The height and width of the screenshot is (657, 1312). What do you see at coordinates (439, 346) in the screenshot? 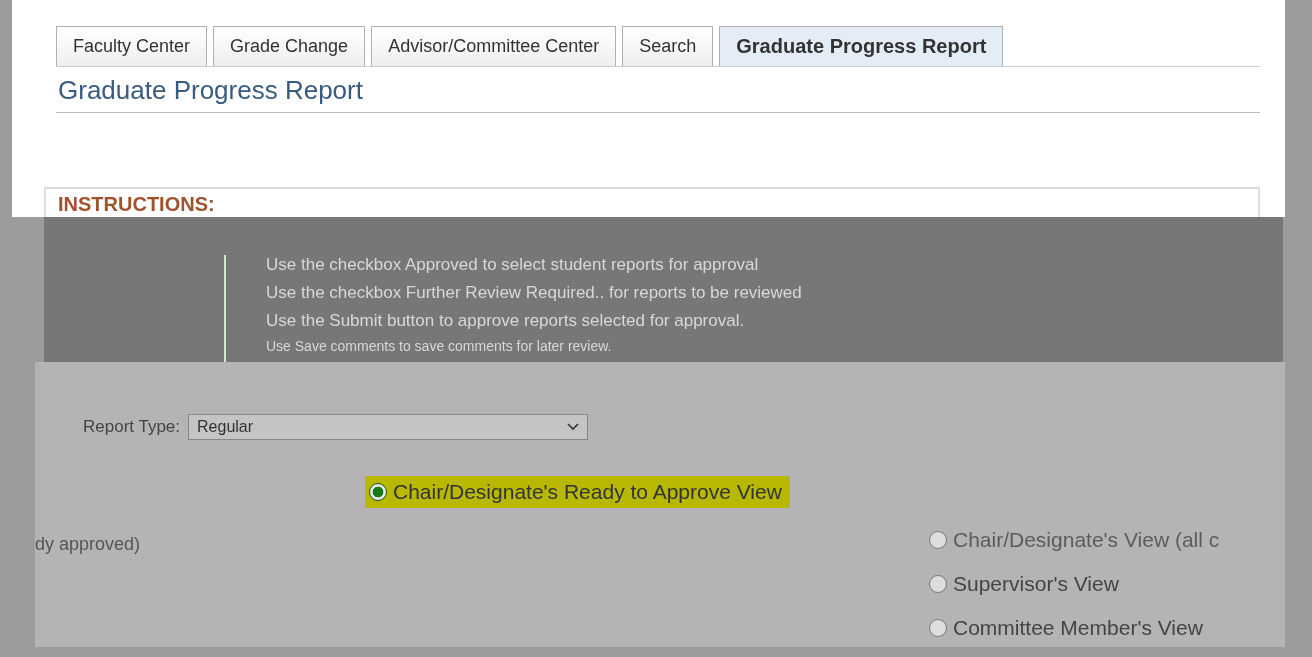
I see `instruction-line: Use Save comments to save comments for later review.` at bounding box center [439, 346].